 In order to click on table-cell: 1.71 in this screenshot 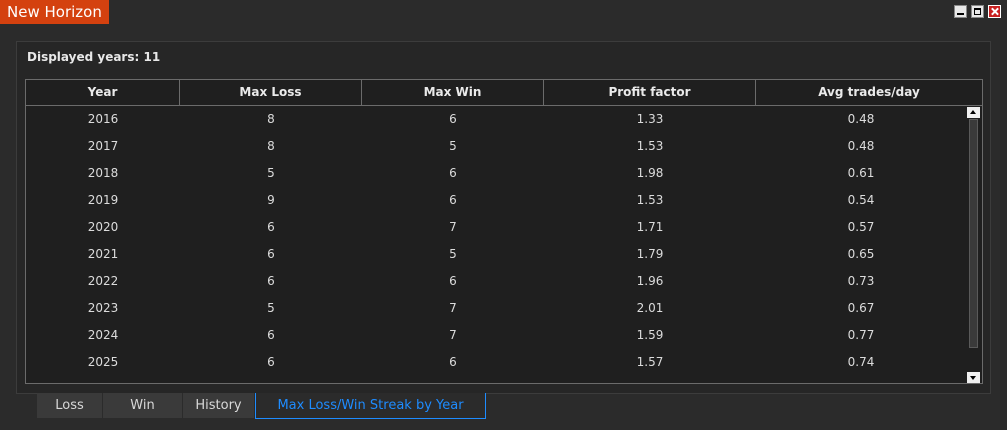, I will do `click(650, 227)`.